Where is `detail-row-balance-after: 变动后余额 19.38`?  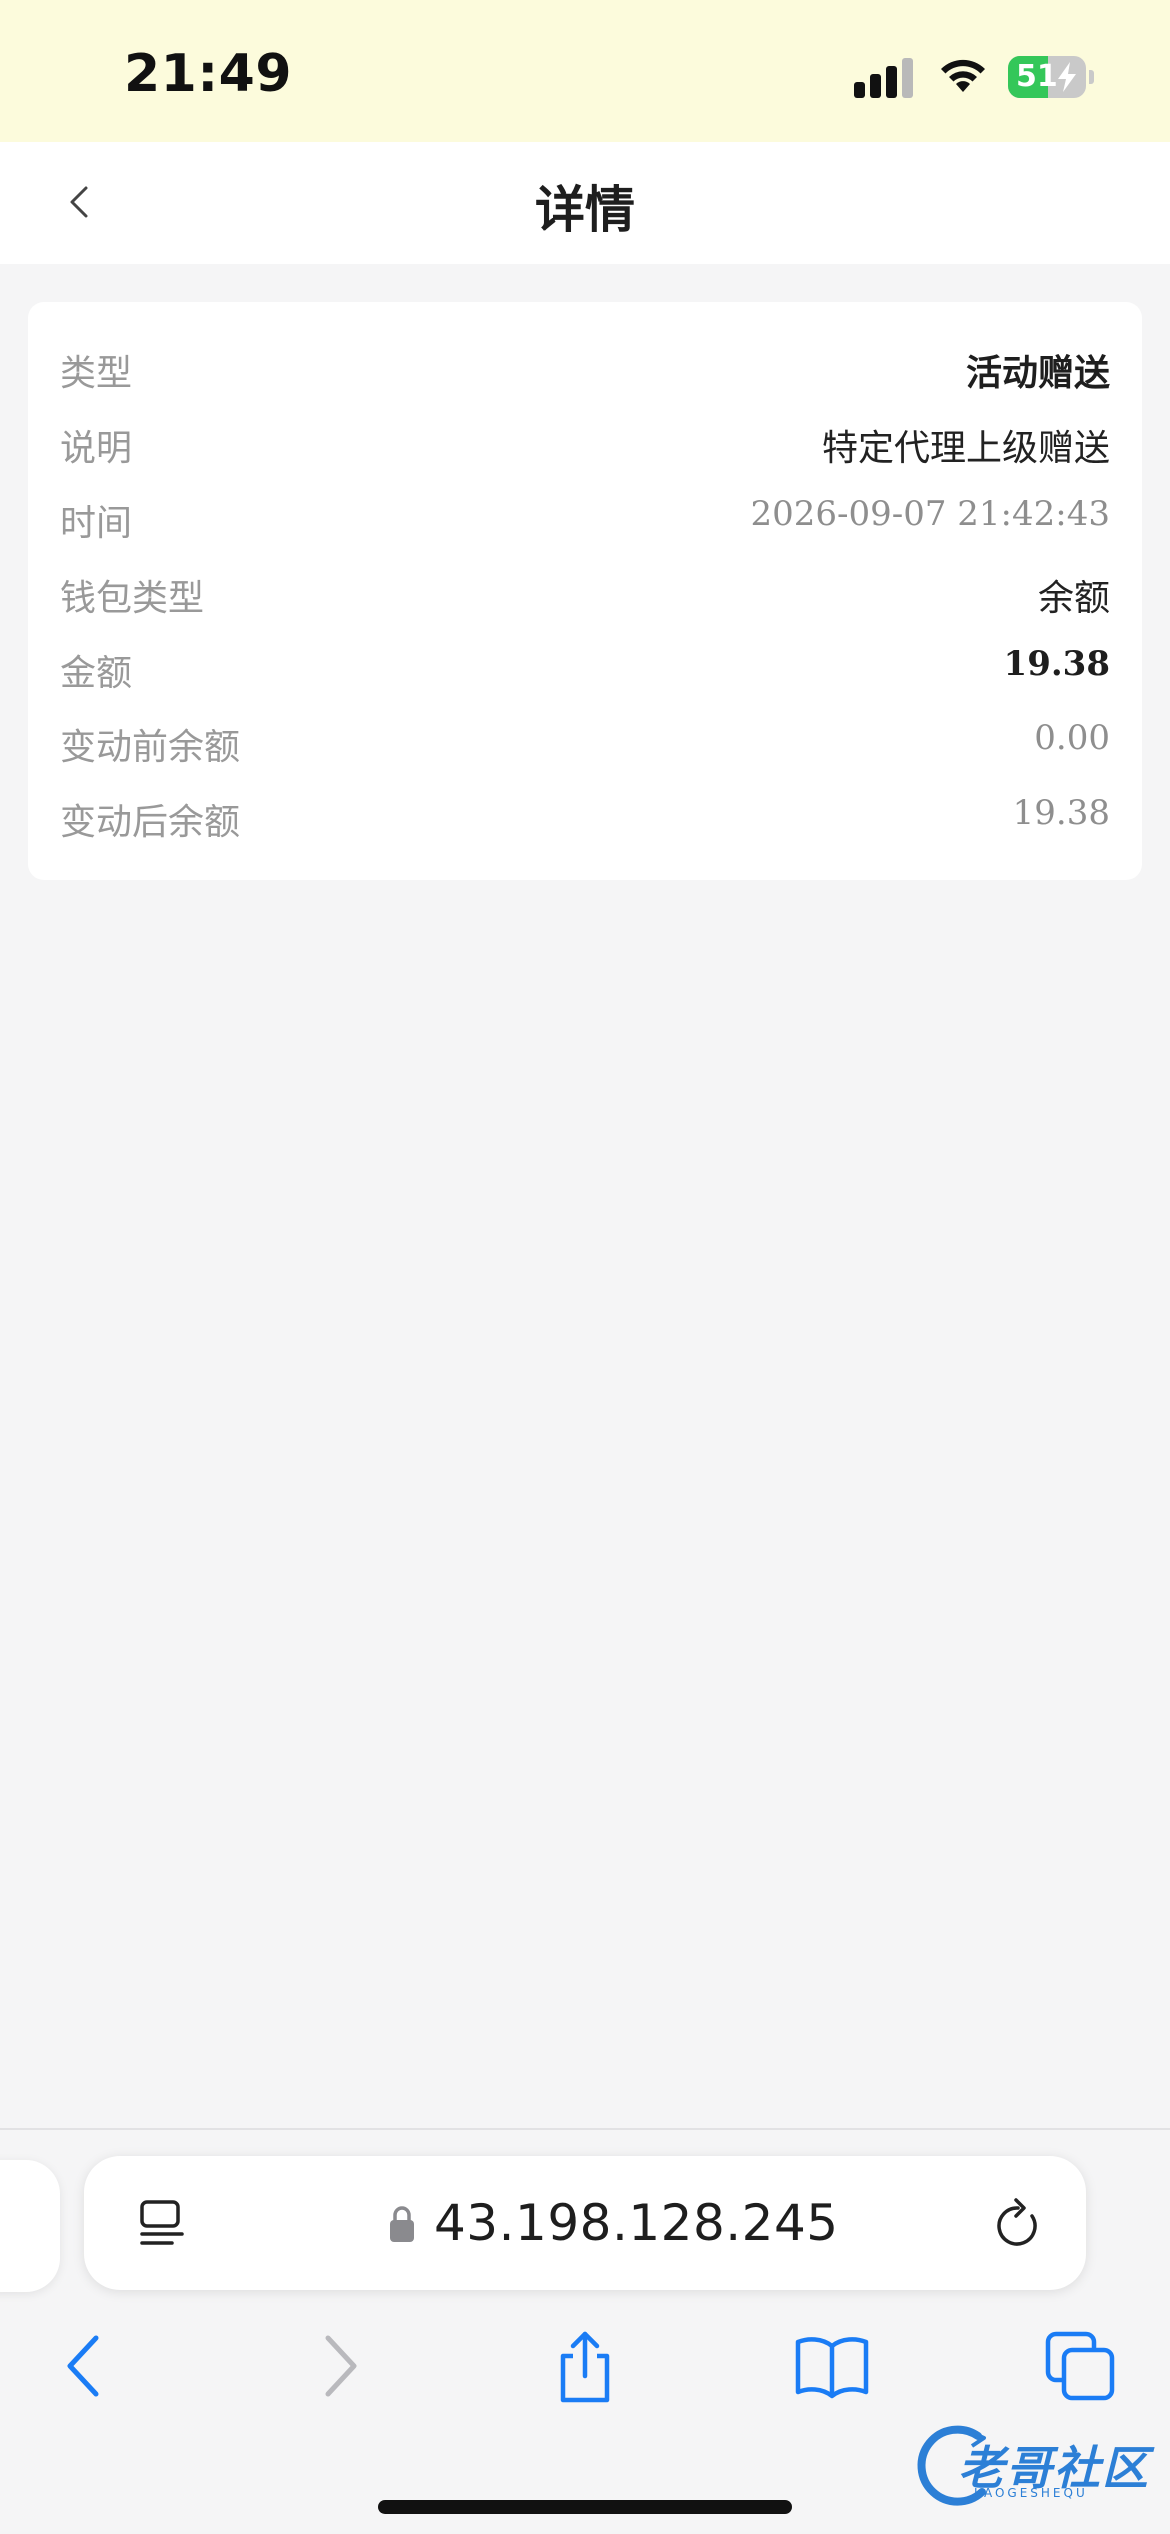
detail-row-balance-after: 变动后余额 19.38 is located at coordinates (585, 817).